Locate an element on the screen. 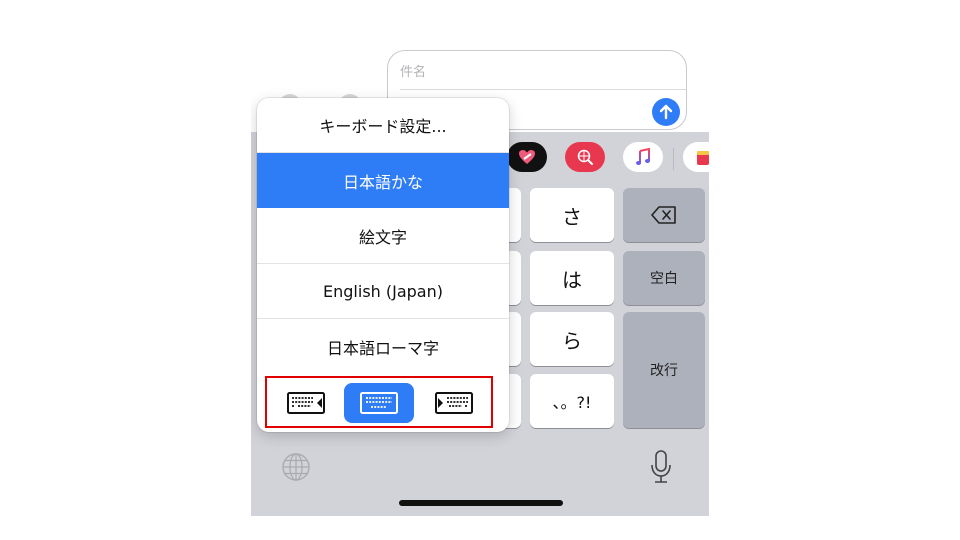 The image size is (960, 540). menu-item-english-japan: English (Japan) is located at coordinates (383, 291).